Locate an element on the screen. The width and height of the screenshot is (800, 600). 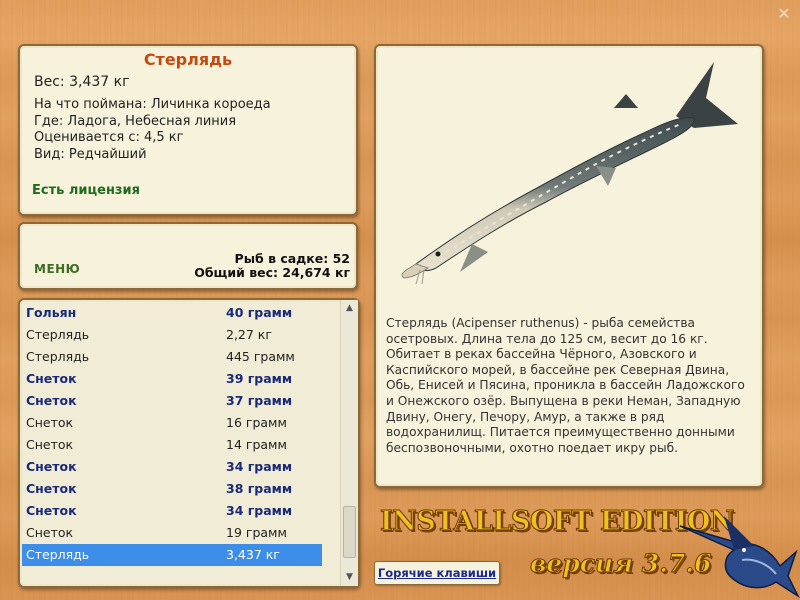
location-detail: Где: Ладога, Небесная линия is located at coordinates (135, 121).